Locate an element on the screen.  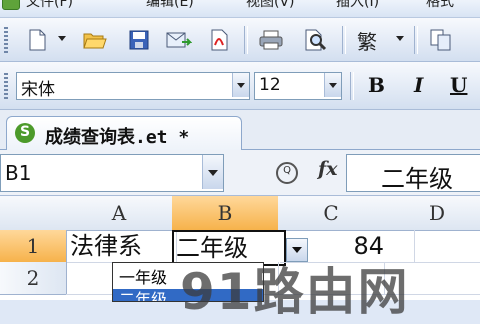
email-icon is located at coordinates (179, 40).